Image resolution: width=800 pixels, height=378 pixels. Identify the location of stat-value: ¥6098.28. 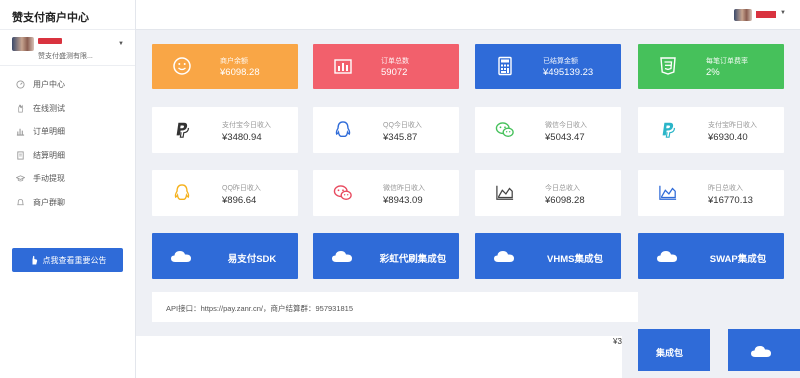
(240, 72).